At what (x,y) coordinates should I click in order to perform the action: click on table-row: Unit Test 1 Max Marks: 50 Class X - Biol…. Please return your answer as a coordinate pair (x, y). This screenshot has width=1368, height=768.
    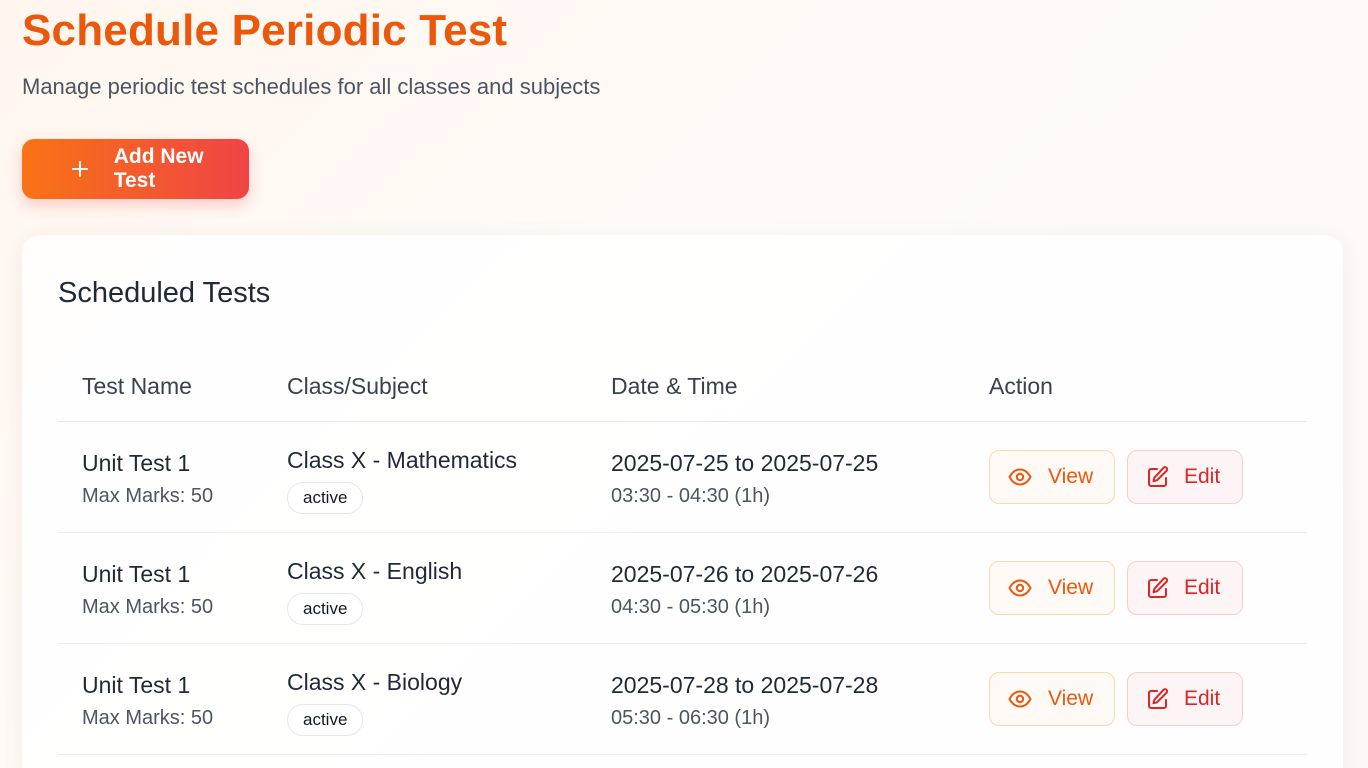
    Looking at the image, I should click on (682, 699).